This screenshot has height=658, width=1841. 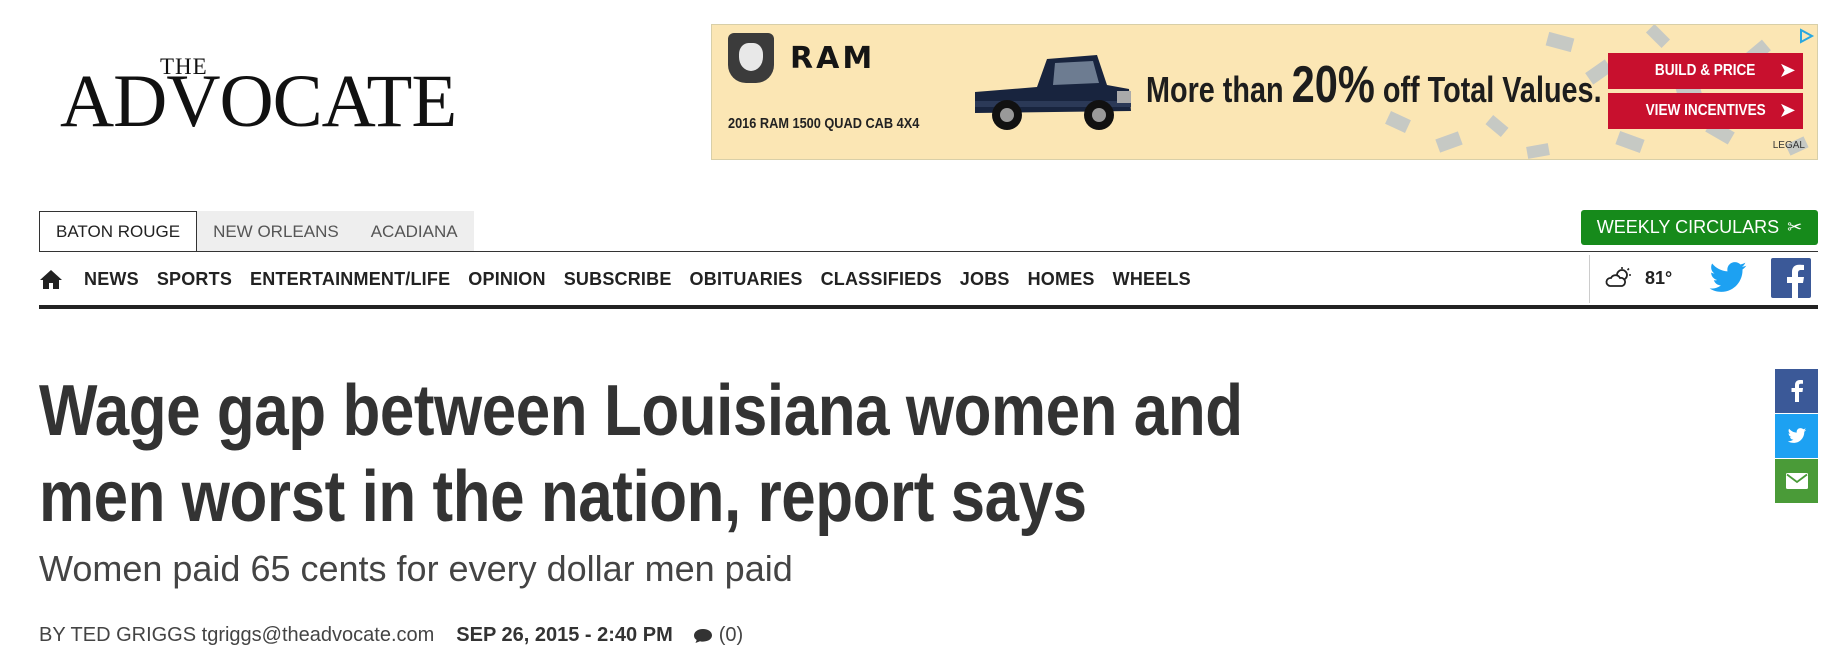 I want to click on region-tabs: BATON ROUGE NEW ORLEANS ACADIANA, so click(x=256, y=231).